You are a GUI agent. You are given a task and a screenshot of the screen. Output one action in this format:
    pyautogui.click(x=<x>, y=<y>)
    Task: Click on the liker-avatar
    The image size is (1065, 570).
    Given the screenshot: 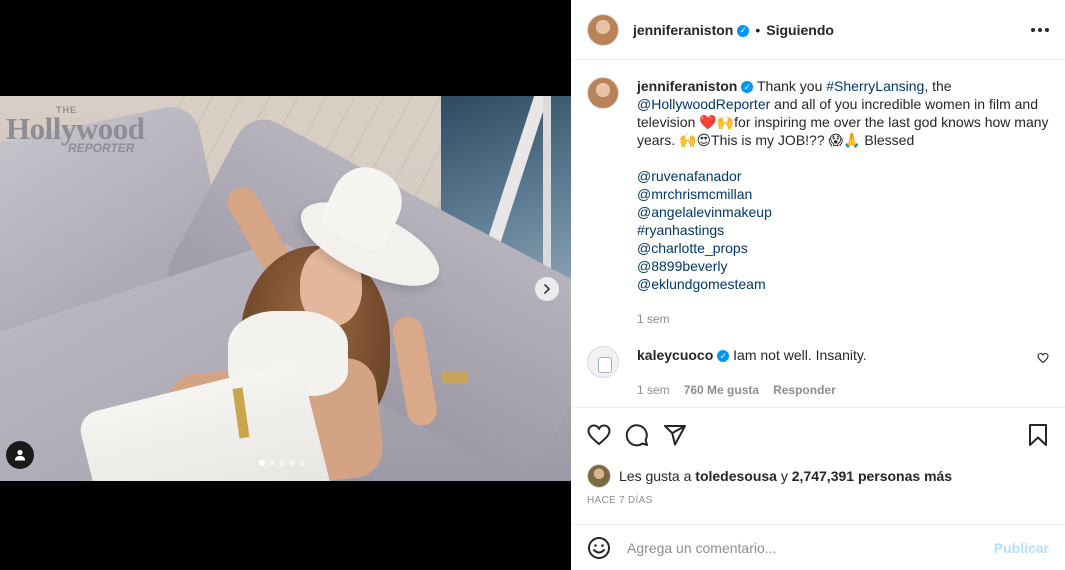 What is the action you would take?
    pyautogui.click(x=599, y=476)
    